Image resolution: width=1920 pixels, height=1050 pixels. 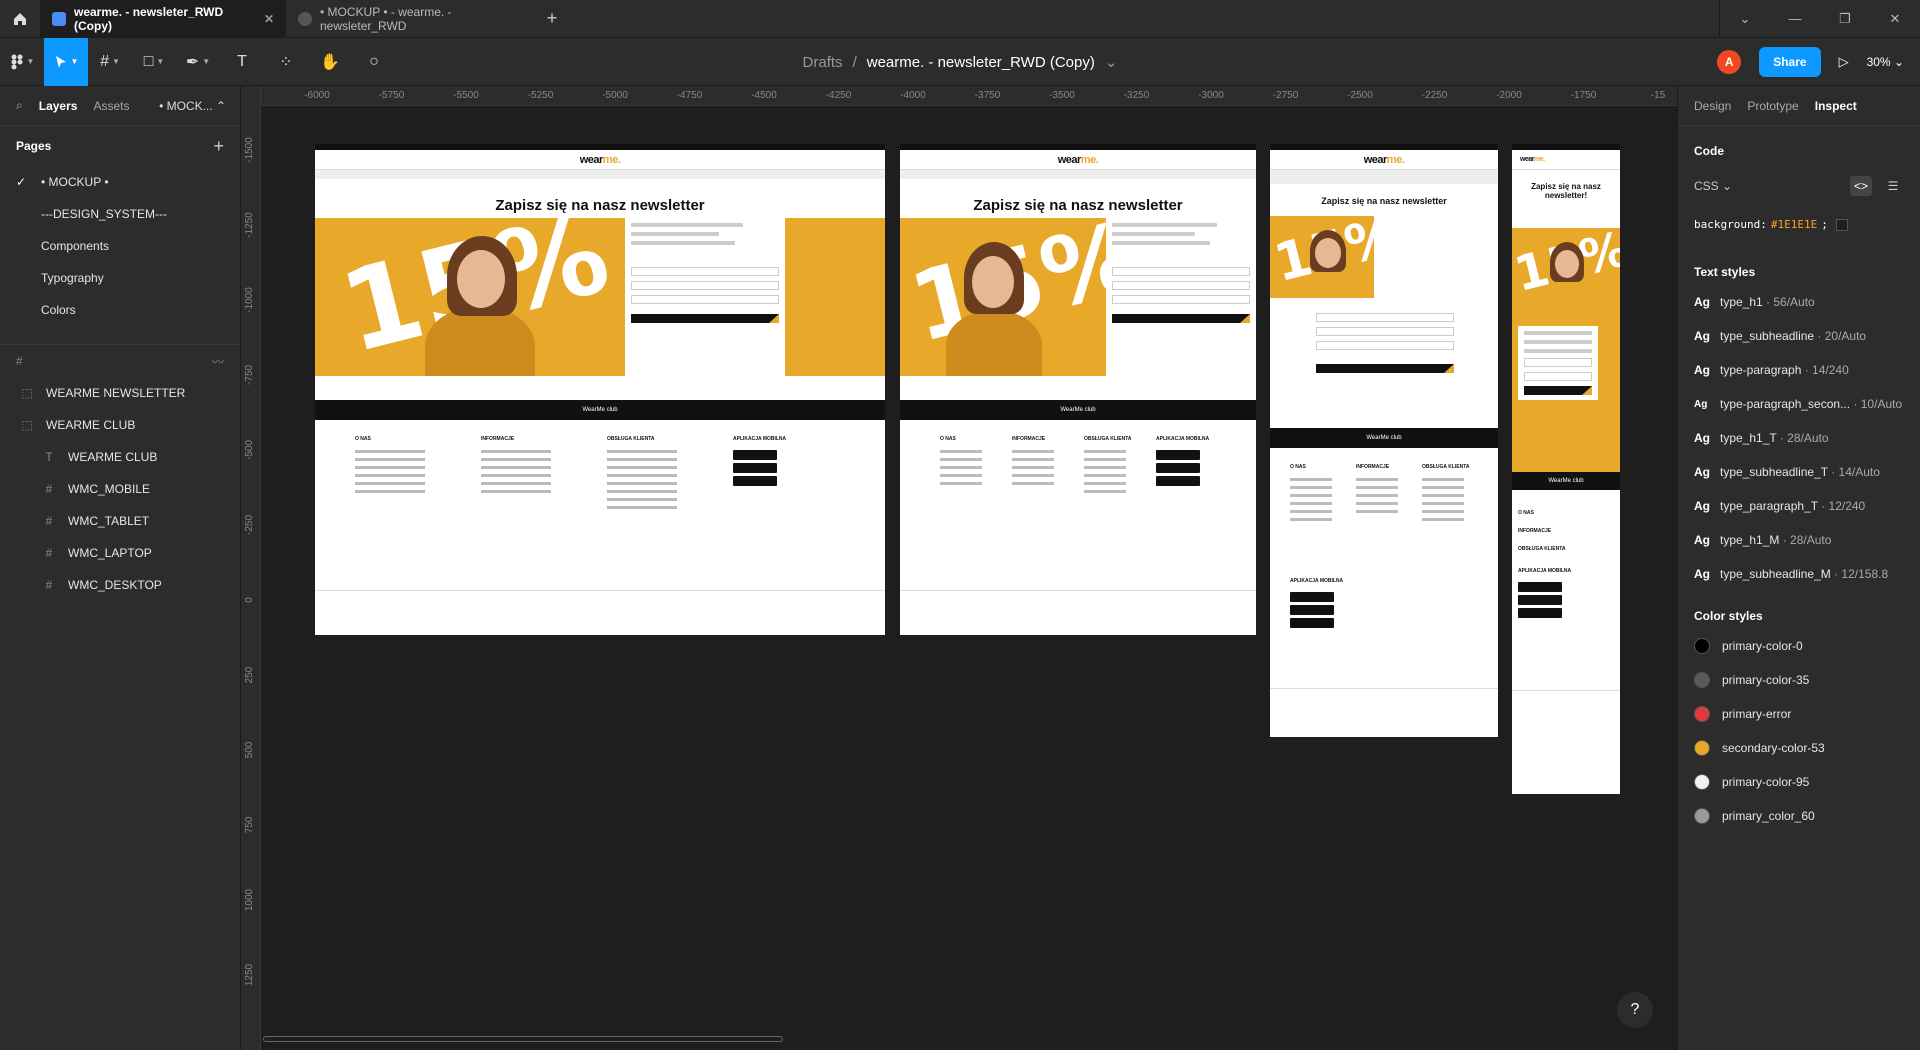 I want to click on add-page-button: +, so click(x=218, y=146).